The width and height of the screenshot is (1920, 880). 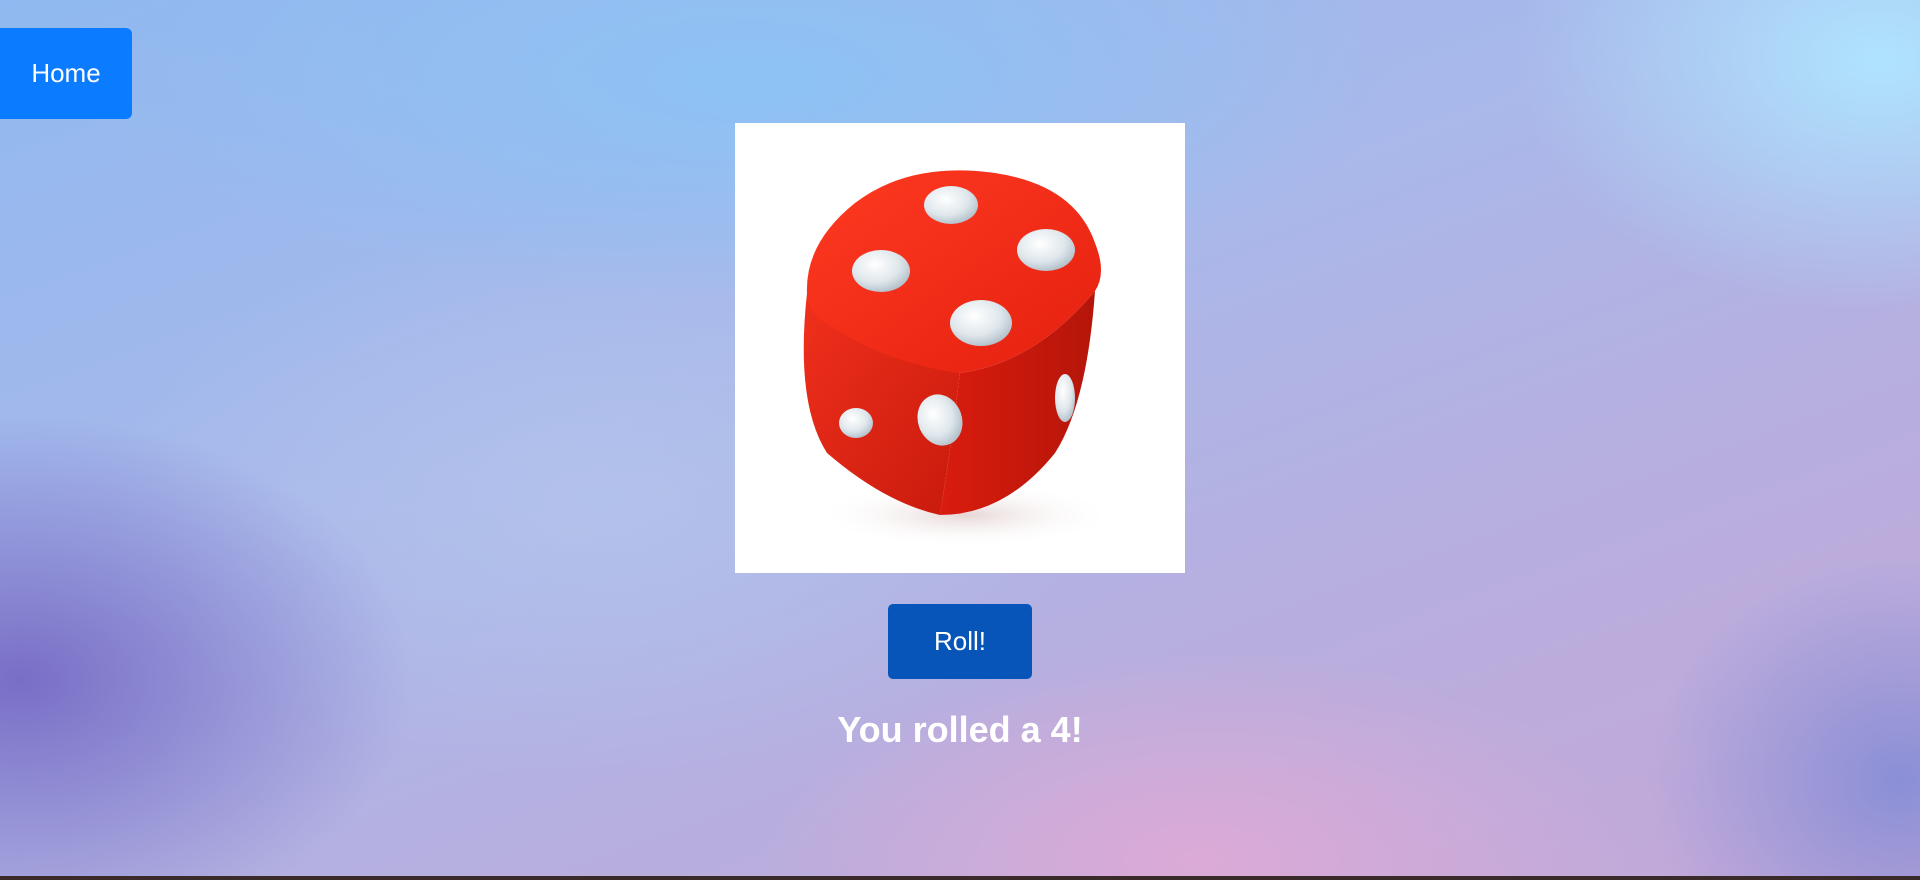 What do you see at coordinates (960, 729) in the screenshot?
I see `roll-result: You rolled a 4!` at bounding box center [960, 729].